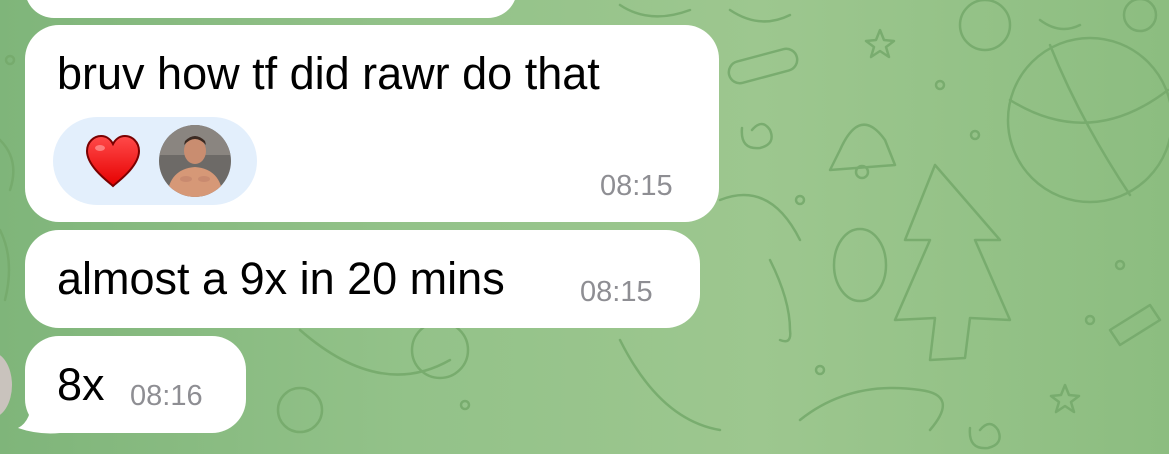 This screenshot has height=454, width=1169. I want to click on message-text: bruv how tf did rawr do that, so click(328, 73).